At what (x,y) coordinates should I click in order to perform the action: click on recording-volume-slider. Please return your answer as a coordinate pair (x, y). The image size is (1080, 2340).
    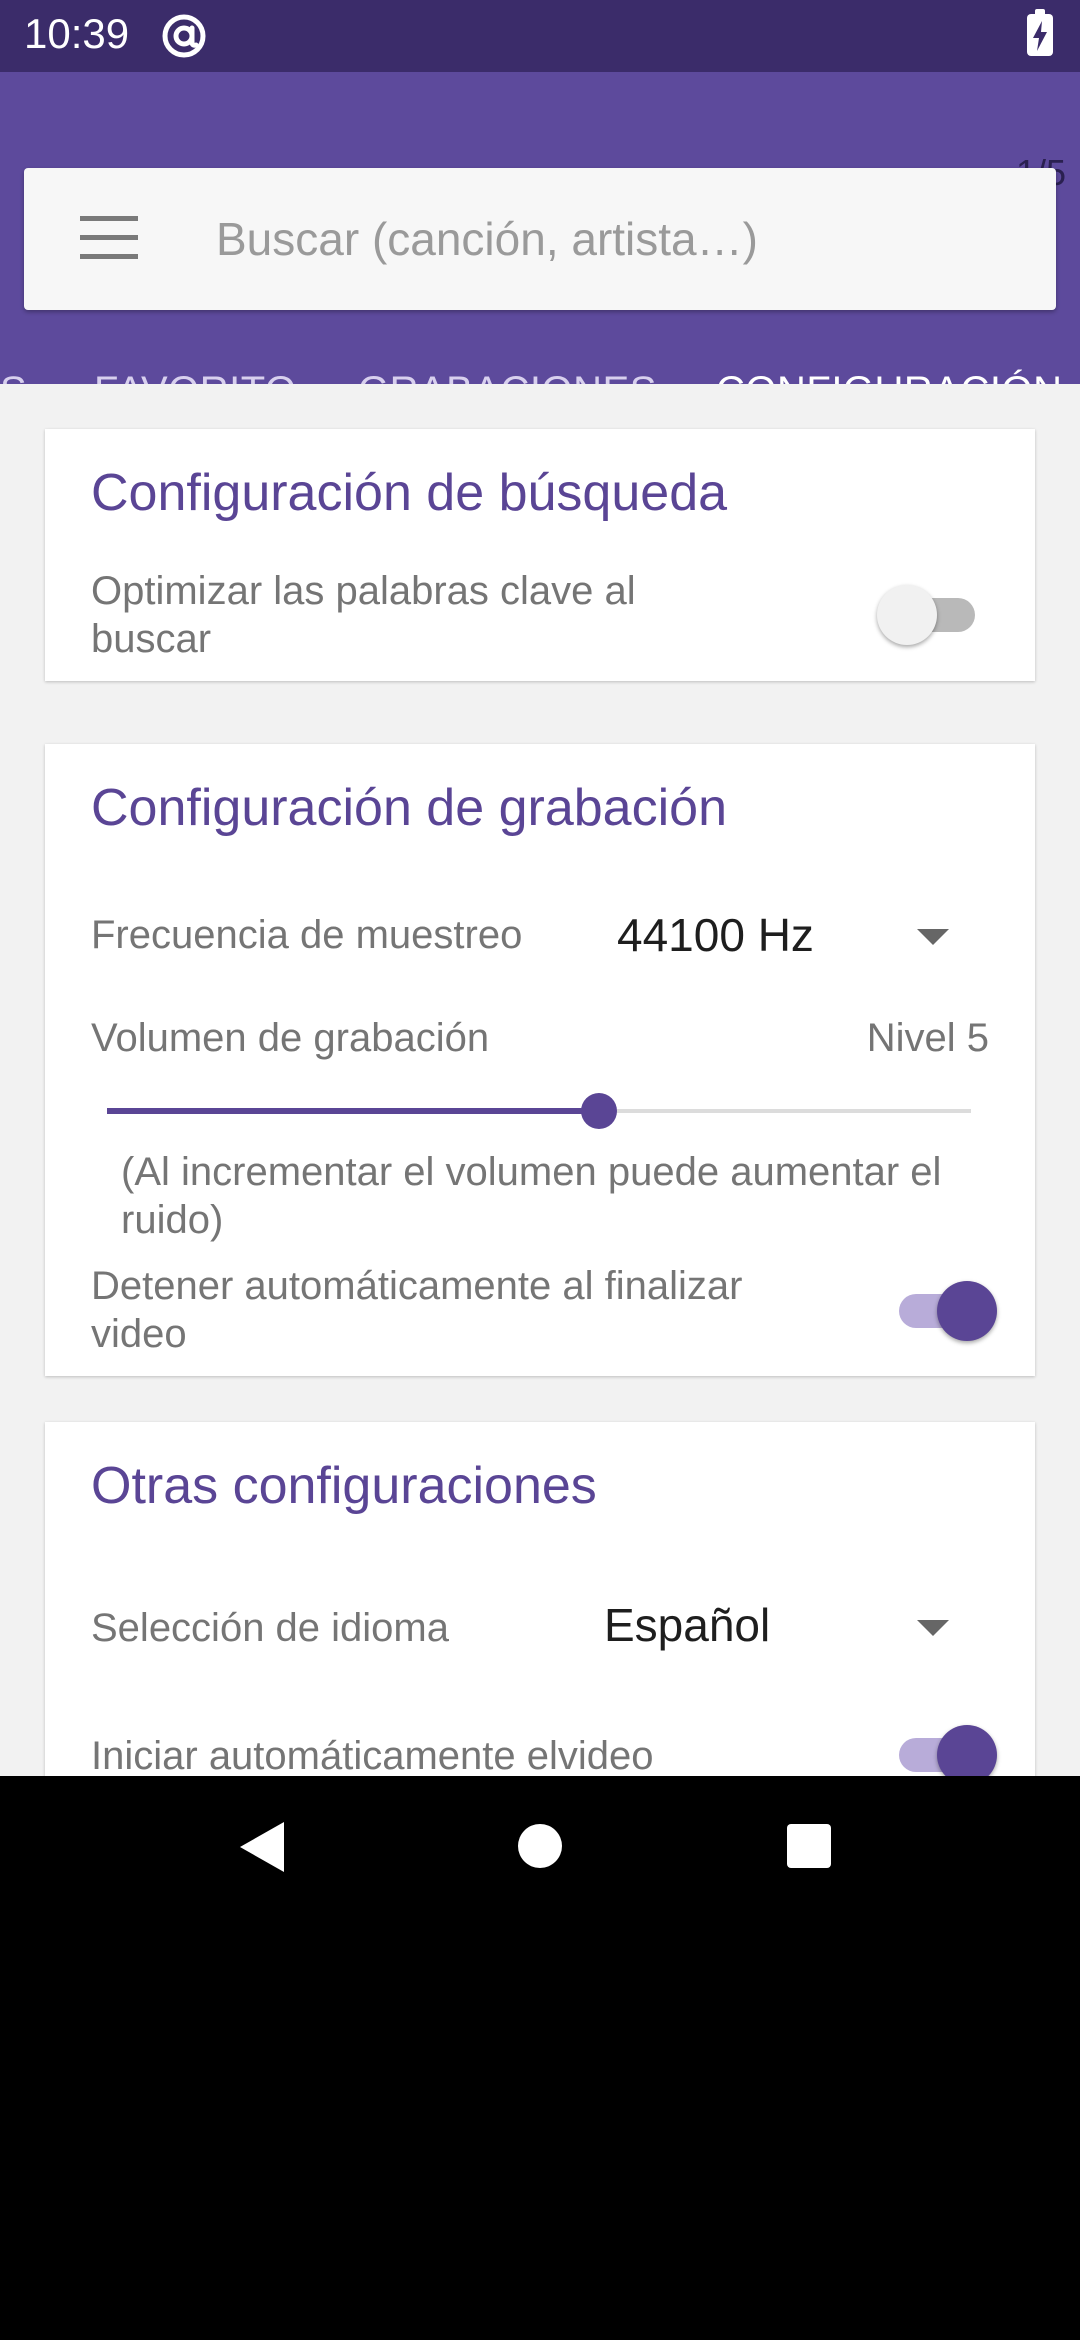
    Looking at the image, I should click on (539, 1111).